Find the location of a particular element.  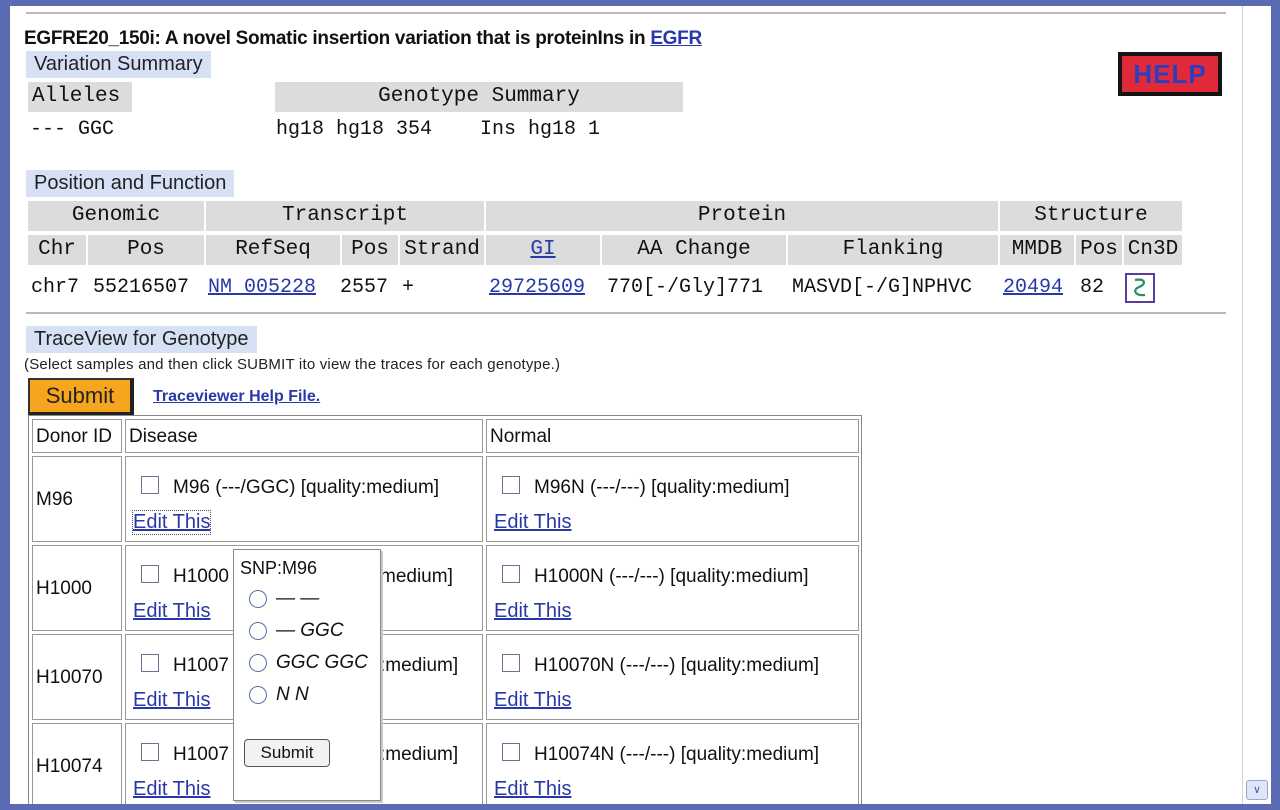

submit-button: Submit is located at coordinates (81, 397).